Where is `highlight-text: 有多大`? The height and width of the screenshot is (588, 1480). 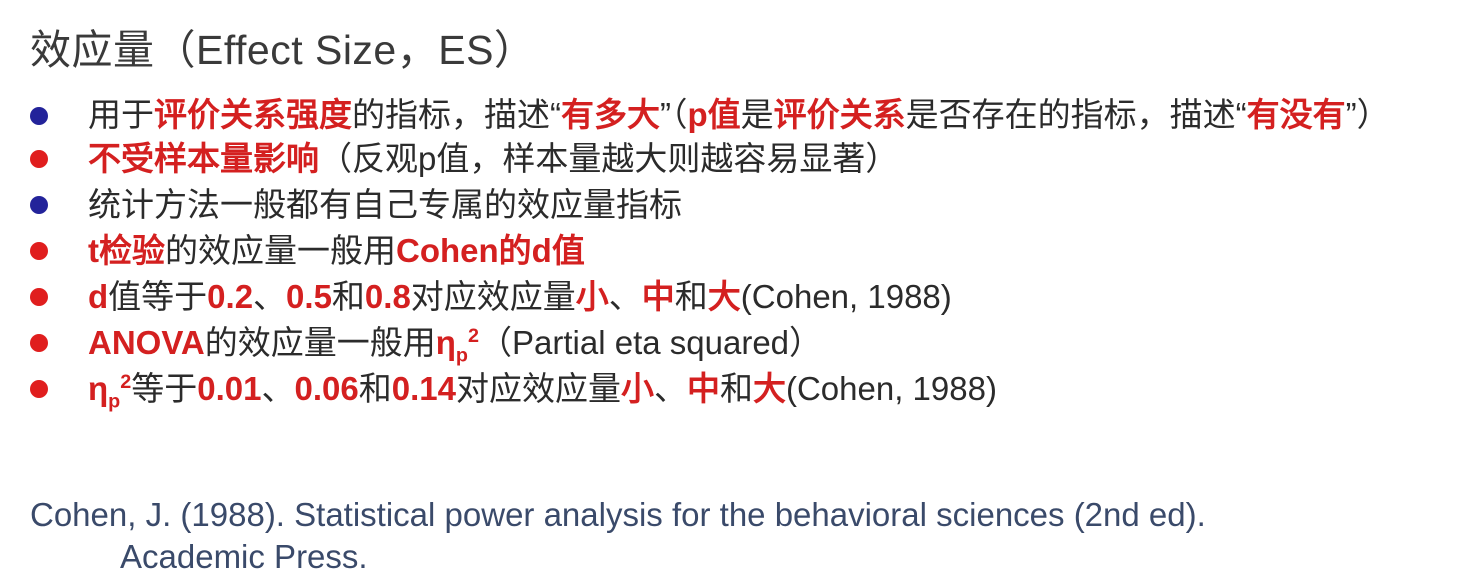 highlight-text: 有多大 is located at coordinates (610, 114).